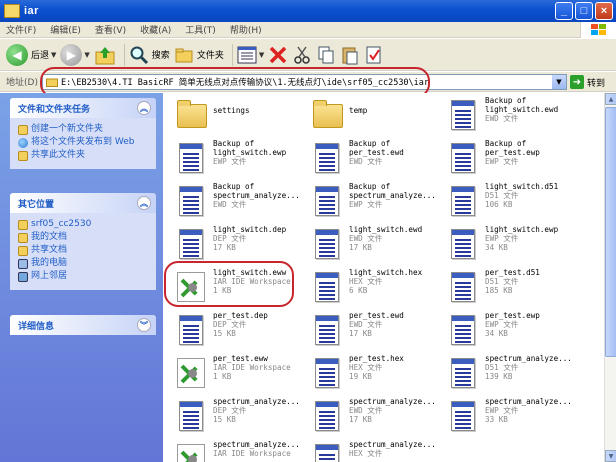 The image size is (616, 462). What do you see at coordinates (84, 237) in the screenshot?
I see `place-my-documents: 我的文档` at bounding box center [84, 237].